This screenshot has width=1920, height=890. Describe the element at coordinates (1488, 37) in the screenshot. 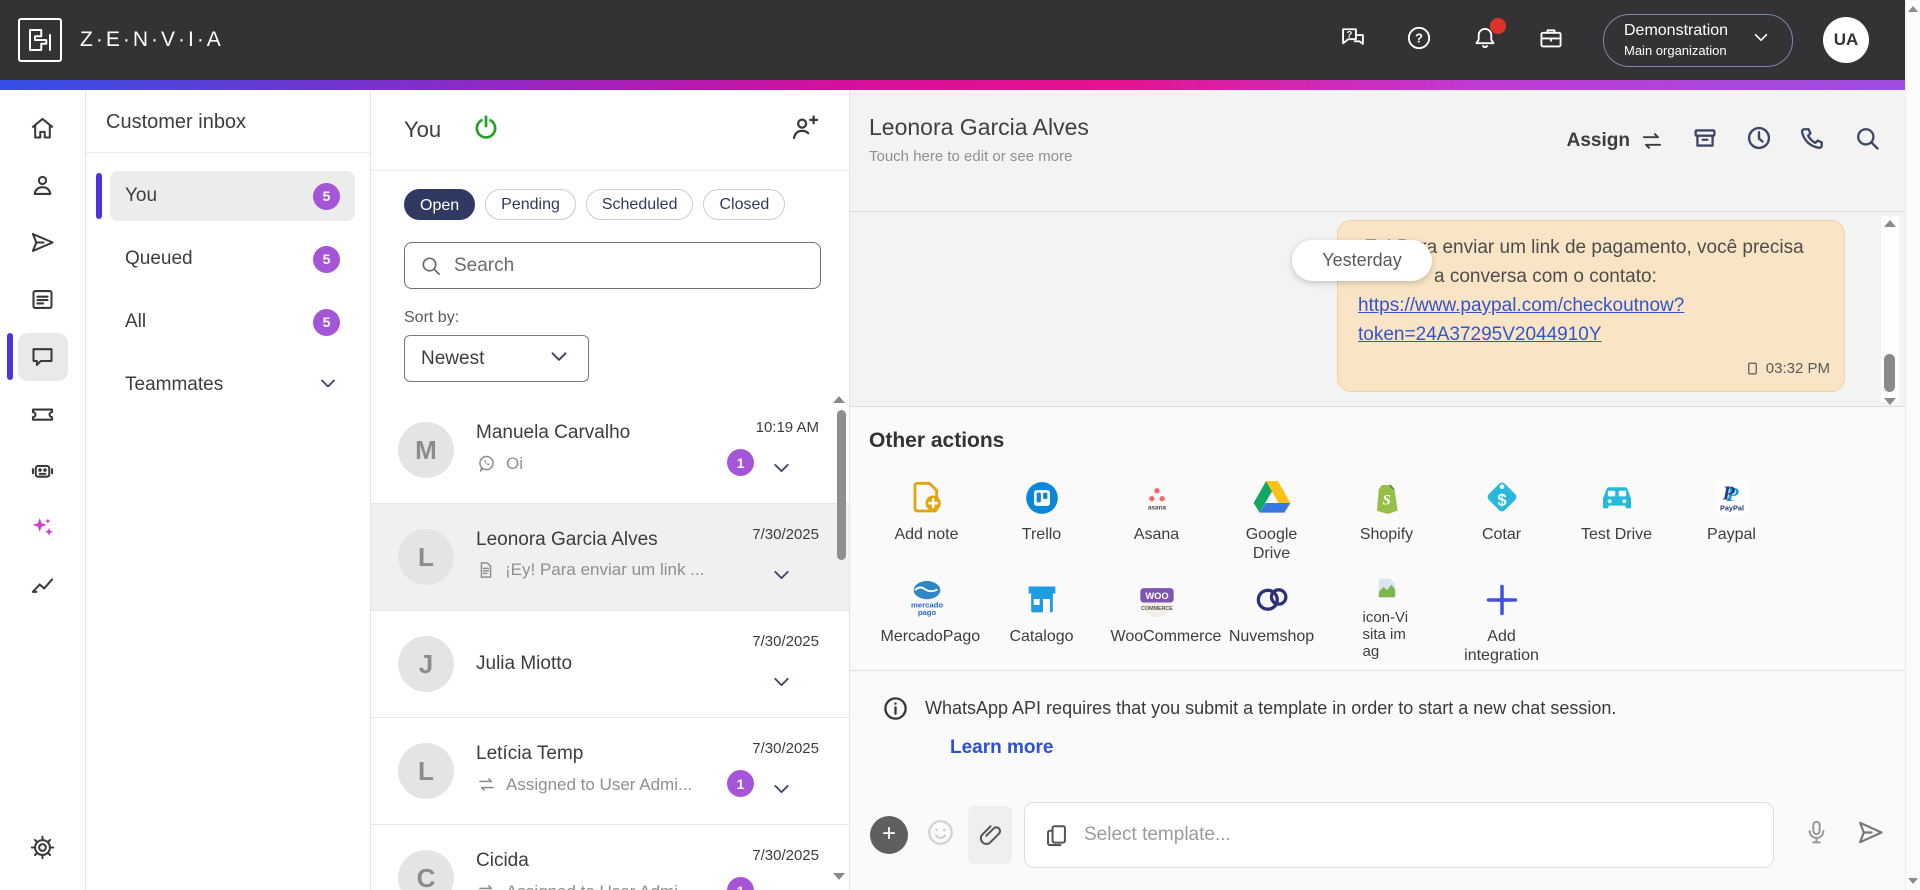

I see `notifications-bell-icon` at that location.